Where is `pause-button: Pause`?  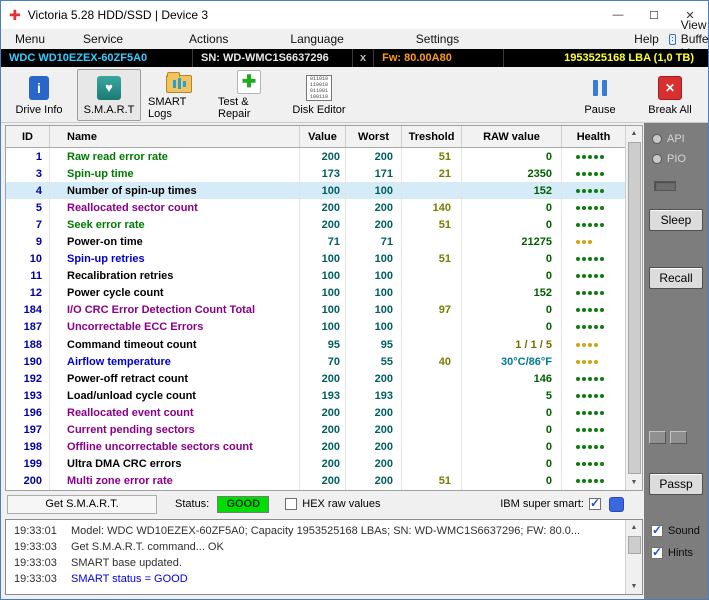 pause-button: Pause is located at coordinates (600, 95).